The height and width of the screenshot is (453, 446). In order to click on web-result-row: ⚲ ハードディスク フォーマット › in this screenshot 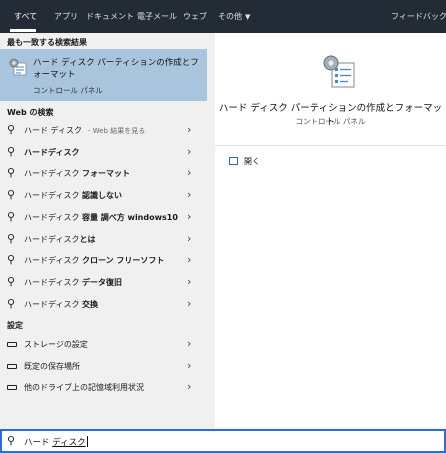, I will do `click(103, 173)`.